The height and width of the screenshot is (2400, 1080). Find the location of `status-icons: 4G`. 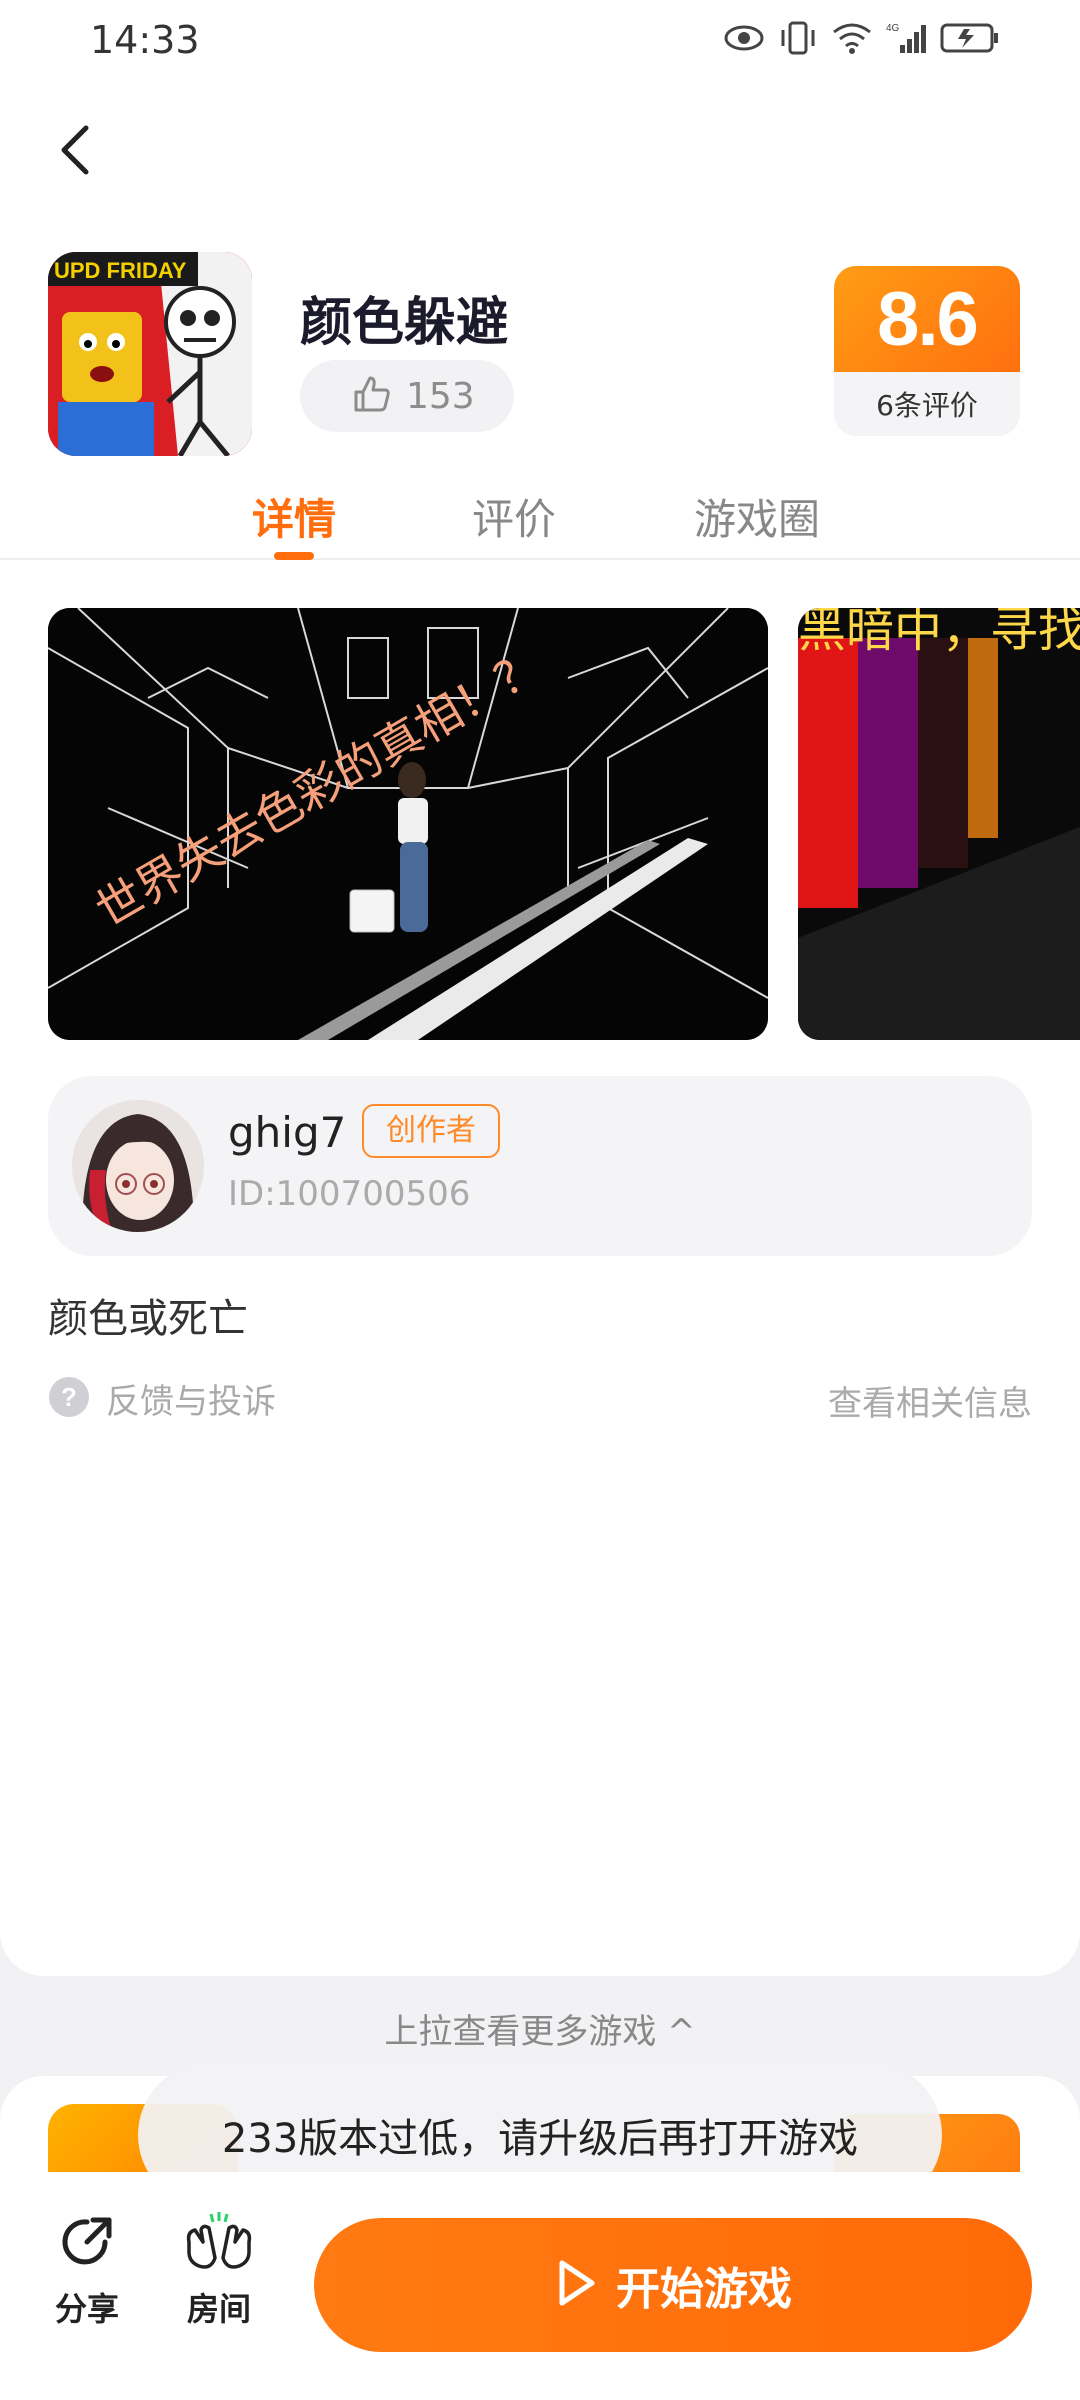

status-icons: 4G is located at coordinates (862, 40).